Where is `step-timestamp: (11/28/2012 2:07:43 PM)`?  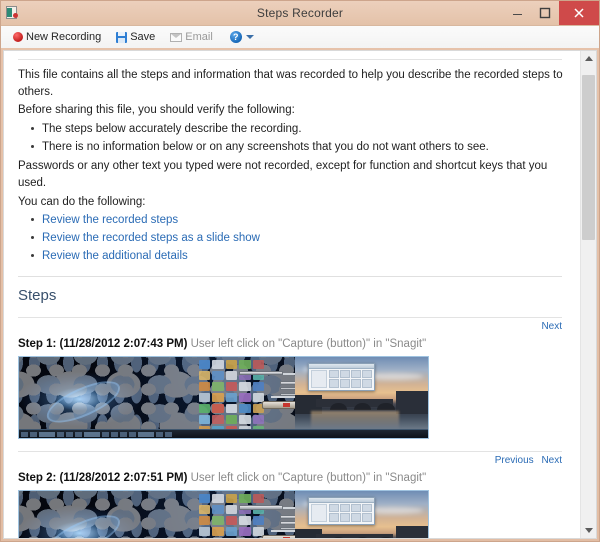 step-timestamp: (11/28/2012 2:07:43 PM) is located at coordinates (123, 343).